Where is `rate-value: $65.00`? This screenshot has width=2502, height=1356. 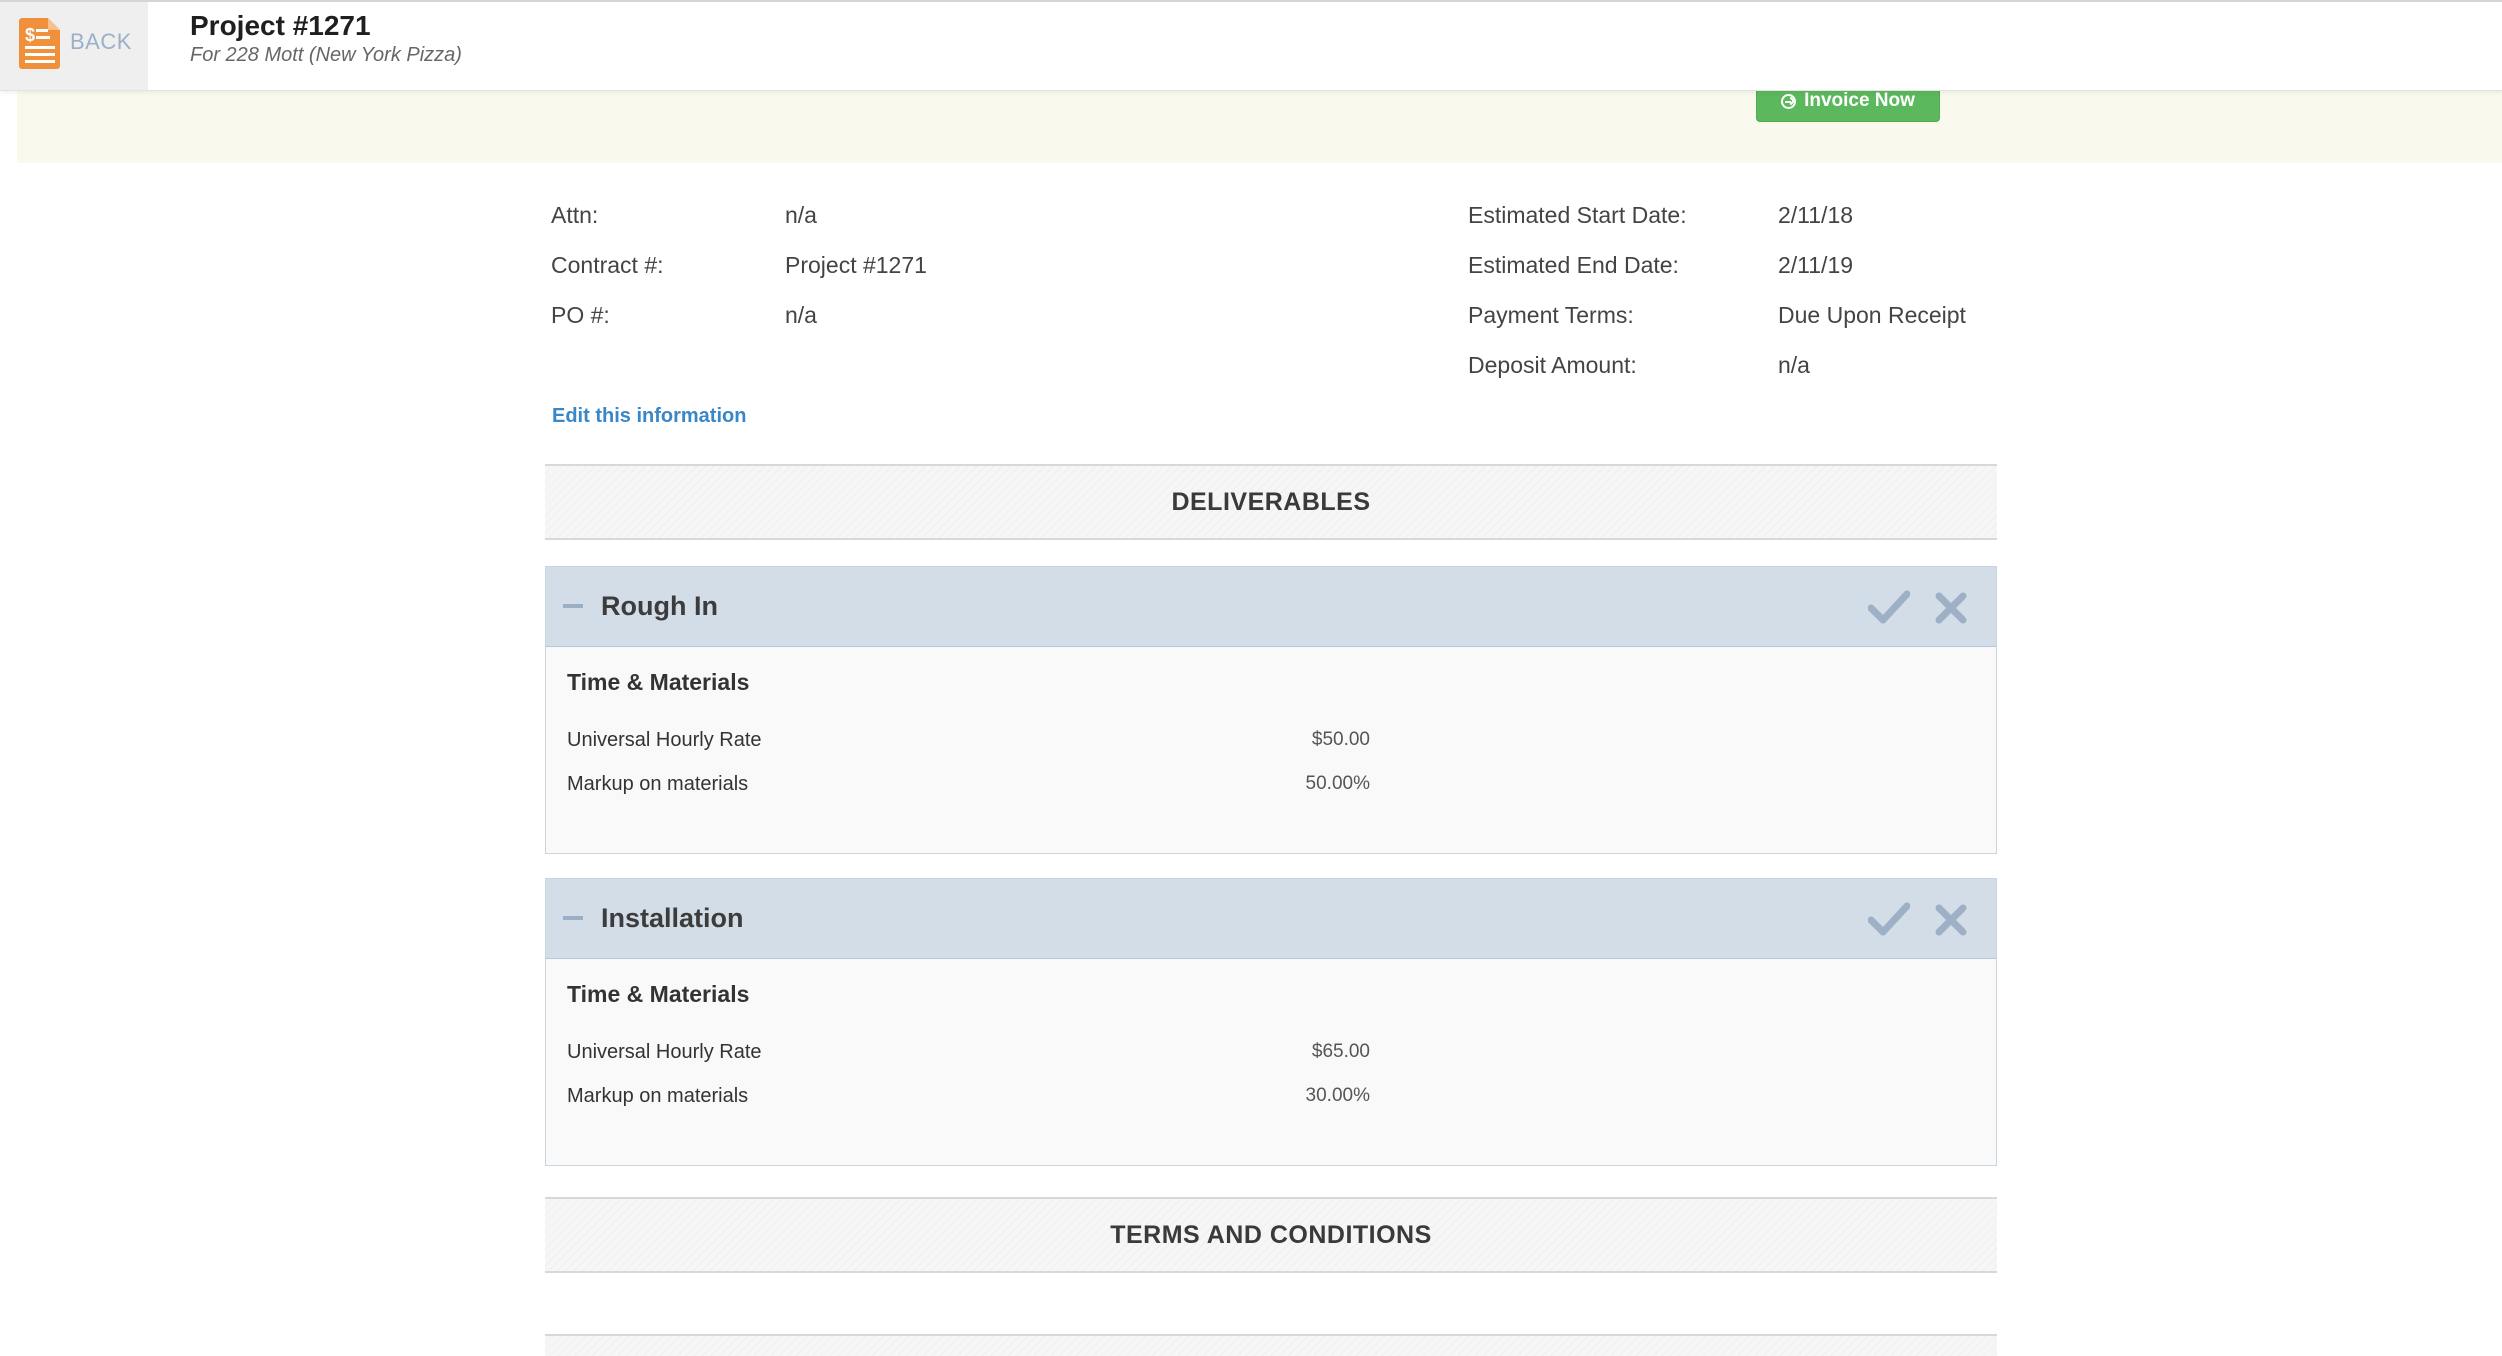
rate-value: $65.00 is located at coordinates (1340, 1051).